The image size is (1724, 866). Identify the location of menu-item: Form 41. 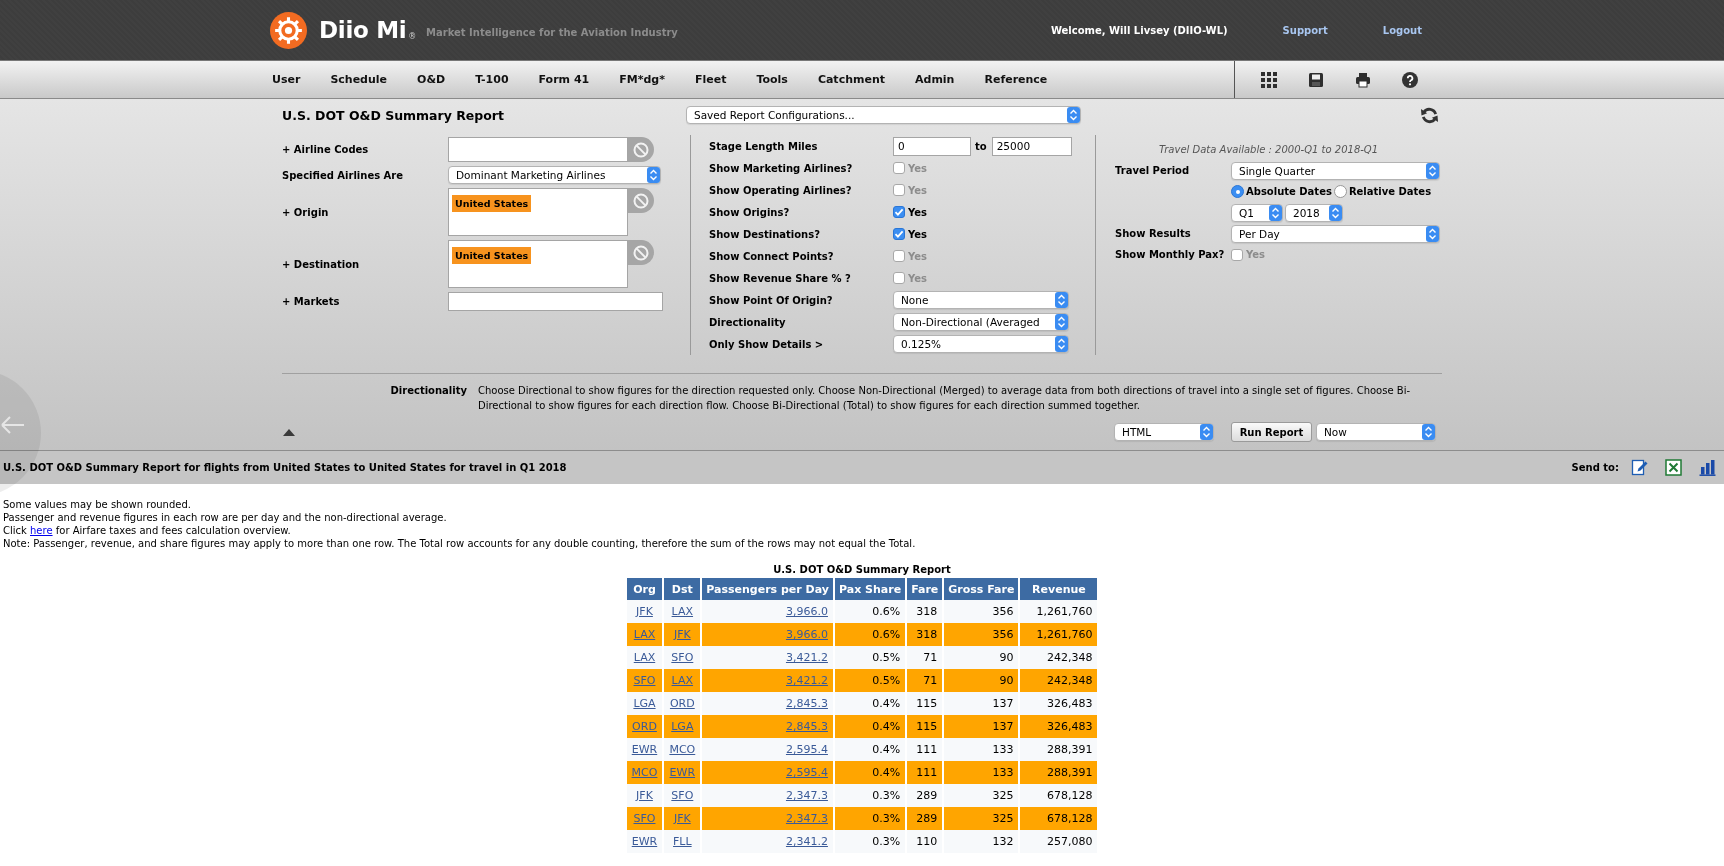
(564, 79).